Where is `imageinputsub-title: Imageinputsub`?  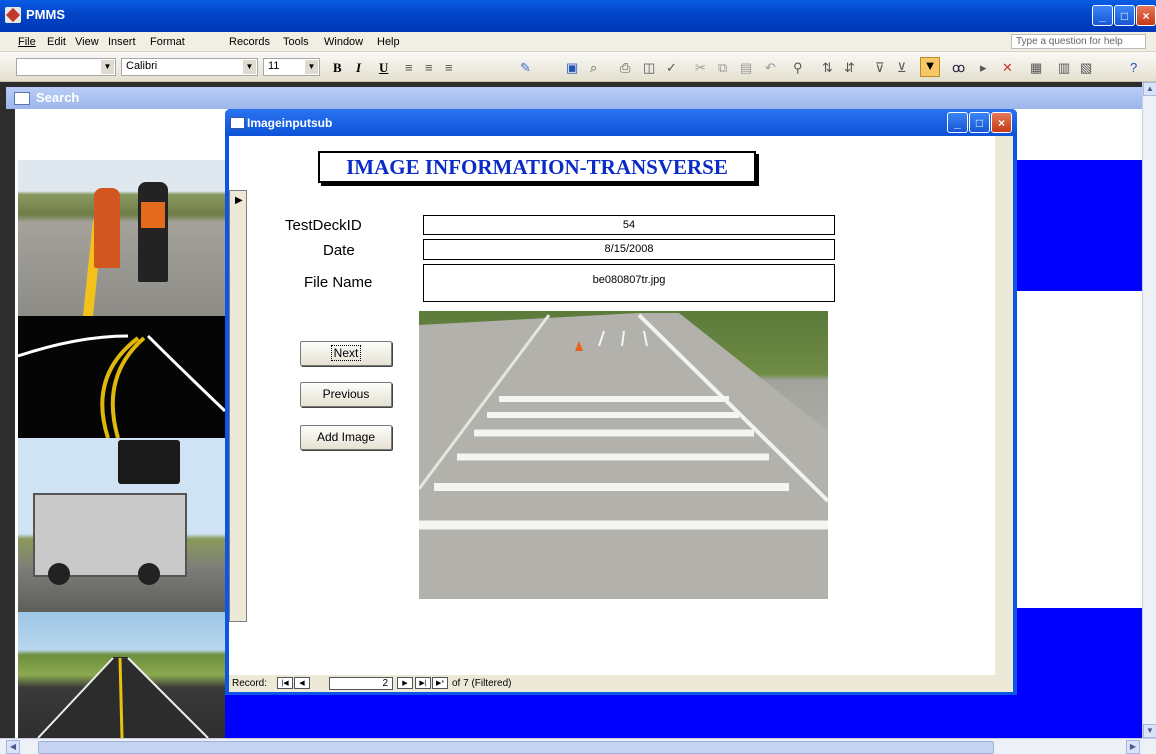
imageinputsub-title: Imageinputsub is located at coordinates (290, 123).